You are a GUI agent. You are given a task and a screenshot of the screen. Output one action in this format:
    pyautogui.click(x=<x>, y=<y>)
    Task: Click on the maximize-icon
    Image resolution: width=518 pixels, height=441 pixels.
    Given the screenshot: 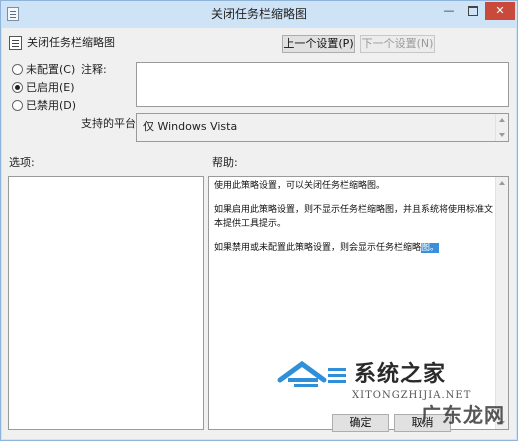 What is the action you would take?
    pyautogui.click(x=473, y=11)
    